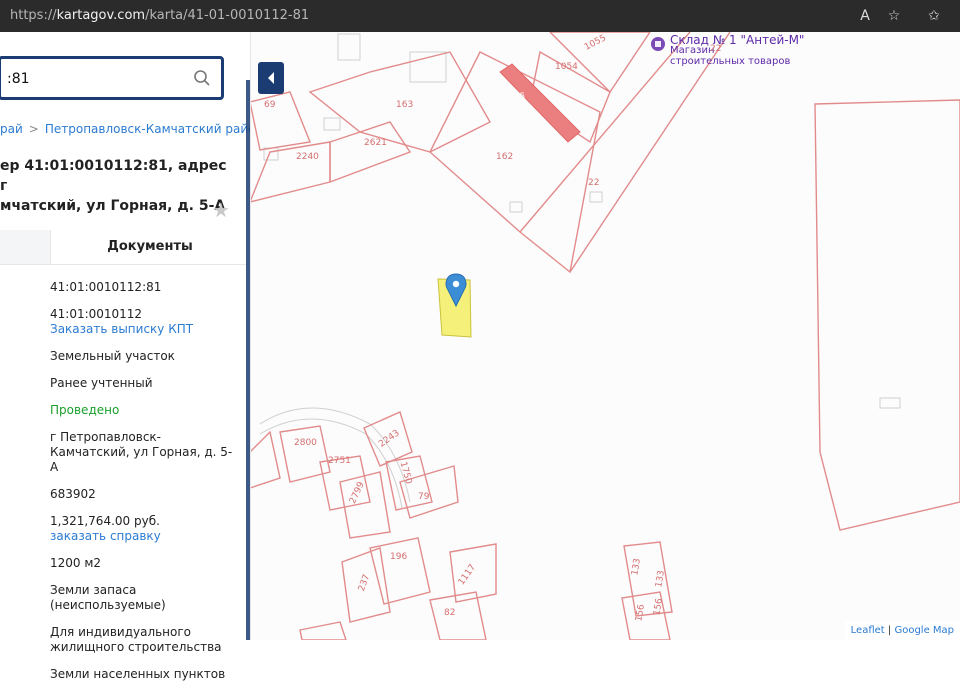 The height and width of the screenshot is (694, 960). Describe the element at coordinates (96, 314) in the screenshot. I see `detail-value: 41:01:0010112` at that location.